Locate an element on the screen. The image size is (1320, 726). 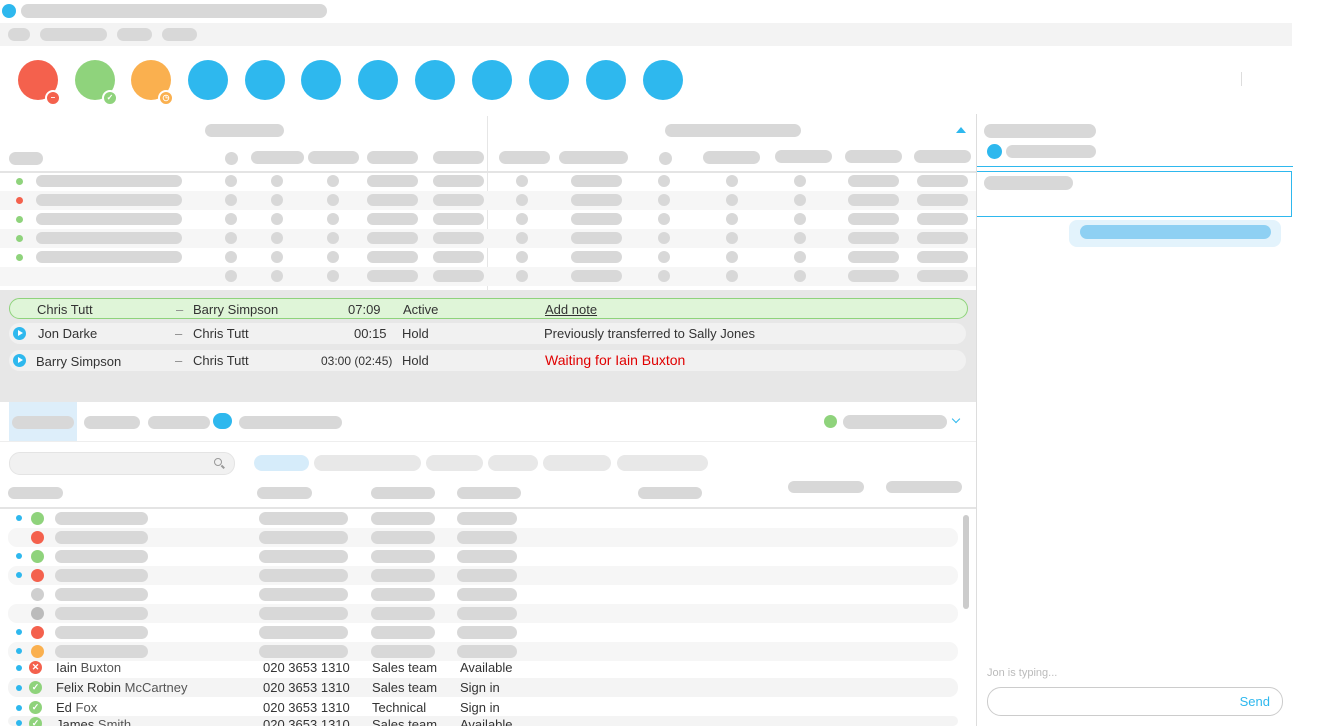
sort-up-icon is located at coordinates (961, 130).